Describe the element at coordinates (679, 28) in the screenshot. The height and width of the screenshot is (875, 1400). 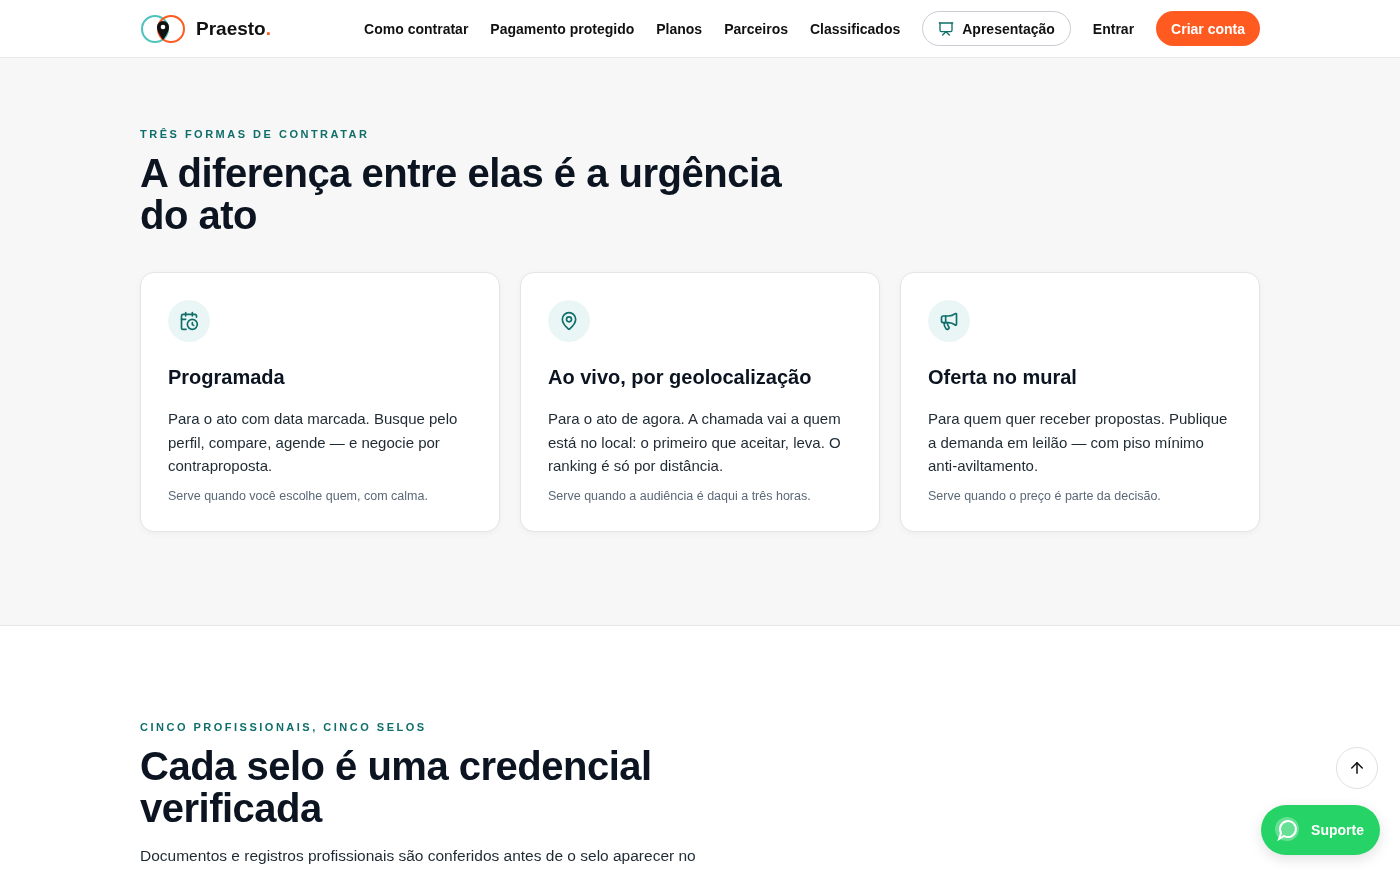
I see `nav-link: Planos` at that location.